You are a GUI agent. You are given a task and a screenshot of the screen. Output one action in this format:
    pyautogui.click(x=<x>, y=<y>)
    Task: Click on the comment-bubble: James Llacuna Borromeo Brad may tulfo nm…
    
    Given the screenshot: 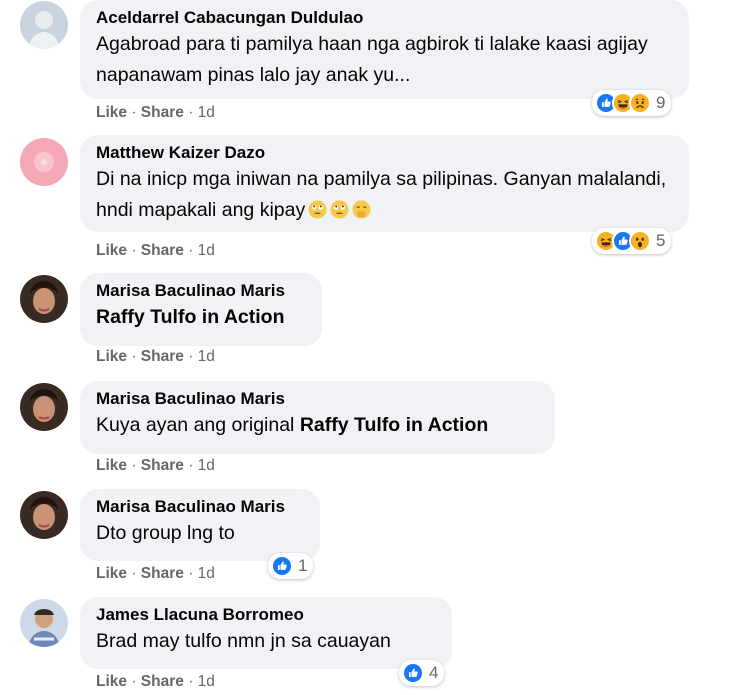 What is the action you would take?
    pyautogui.click(x=266, y=633)
    